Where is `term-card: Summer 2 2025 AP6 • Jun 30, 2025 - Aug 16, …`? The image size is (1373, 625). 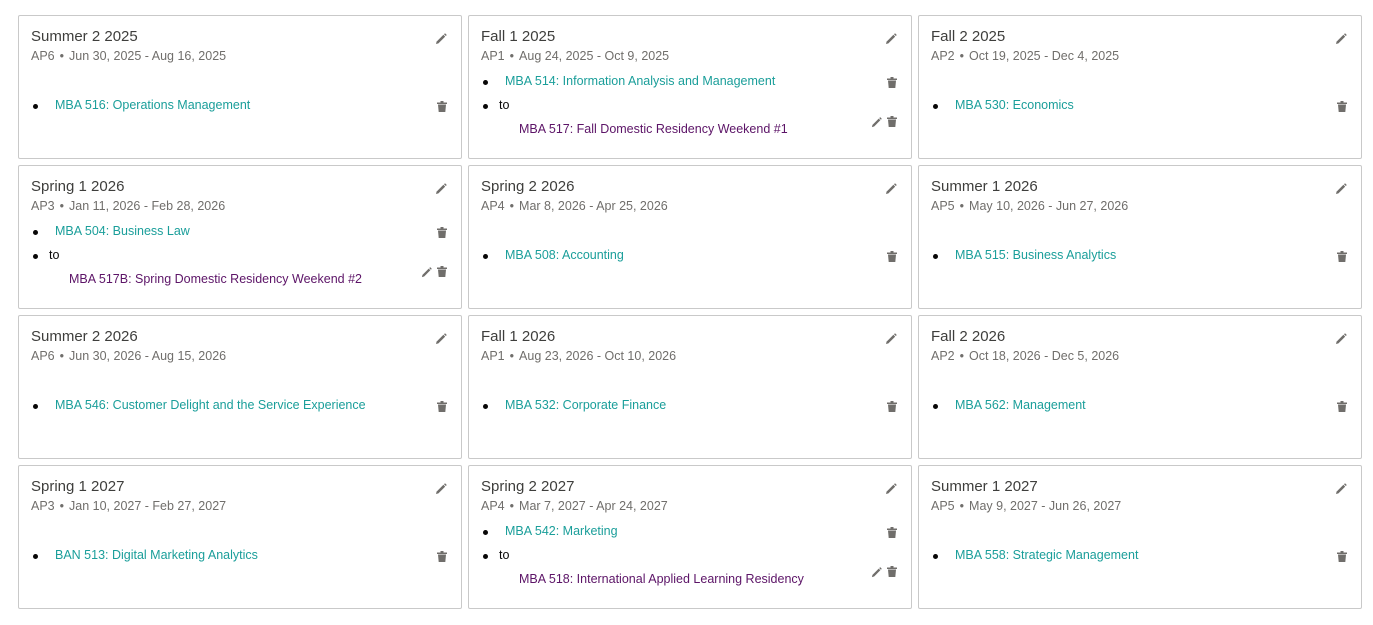 term-card: Summer 2 2025 AP6 • Jun 30, 2025 - Aug 16, … is located at coordinates (240, 87).